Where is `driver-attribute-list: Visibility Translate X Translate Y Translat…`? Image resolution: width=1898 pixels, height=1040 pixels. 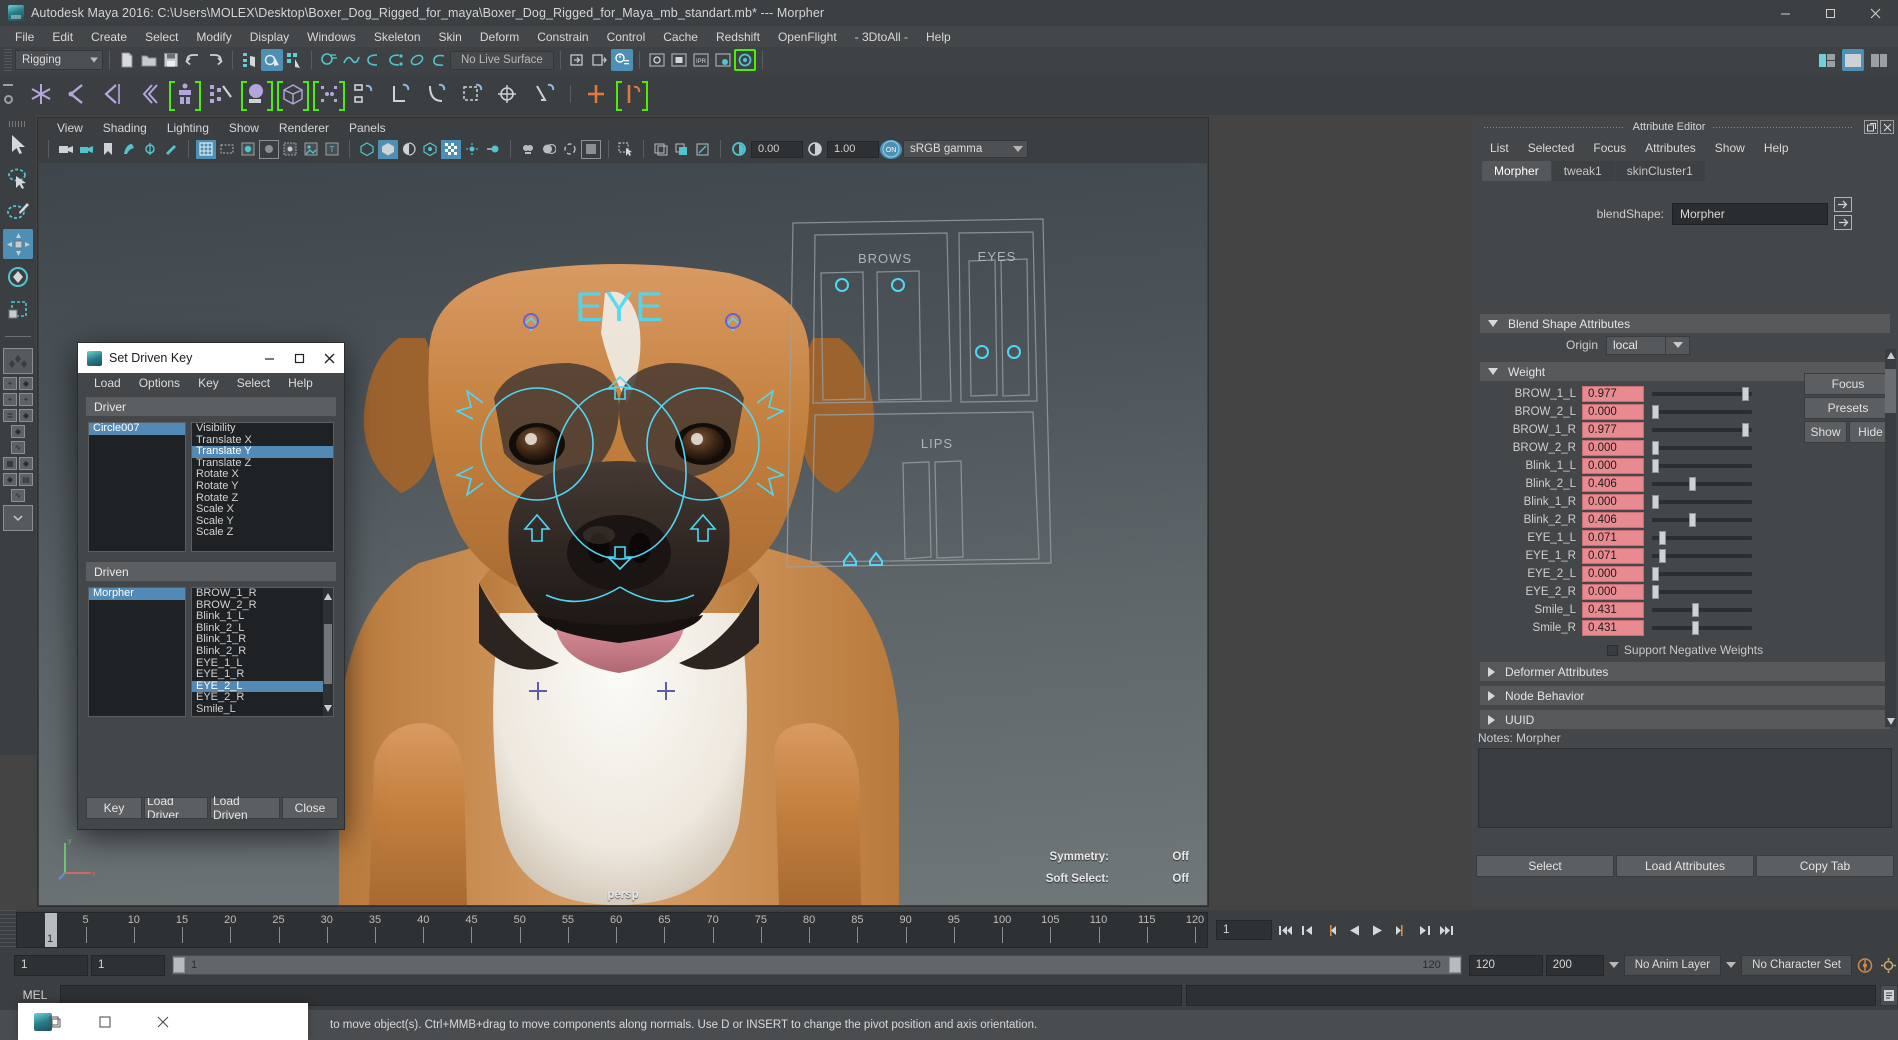 driver-attribute-list: Visibility Translate X Translate Y Translat… is located at coordinates (262, 487).